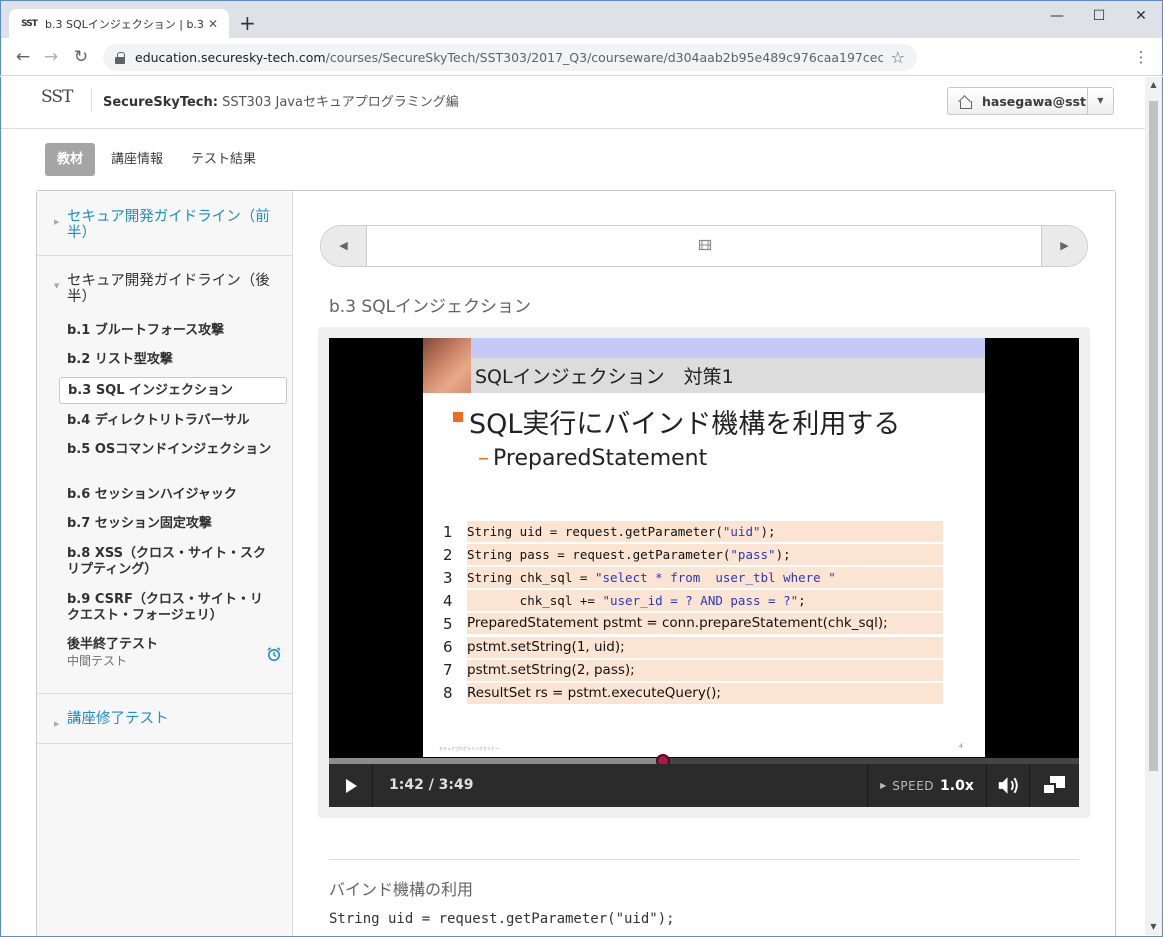 This screenshot has height=937, width=1163. What do you see at coordinates (693, 646) in the screenshot?
I see `code-line: 6 pstmt.setString(1, uid);` at bounding box center [693, 646].